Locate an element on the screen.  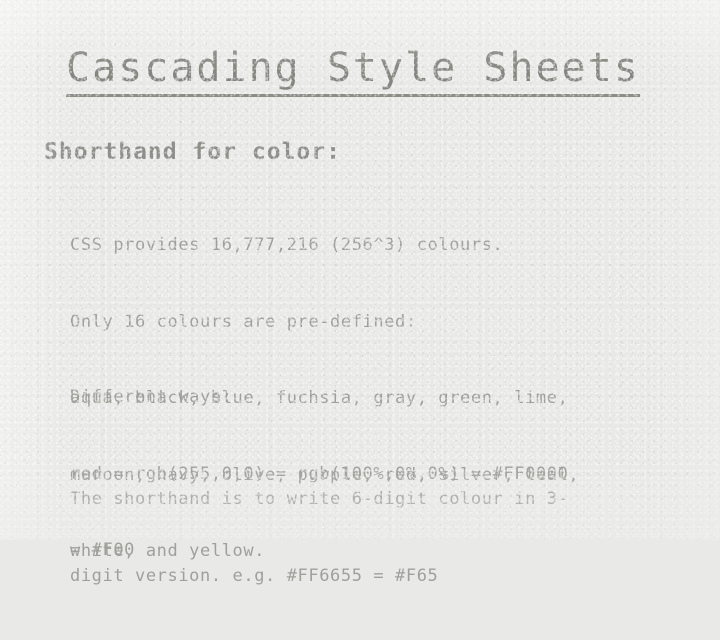
text-line: Different ways: is located at coordinates (151, 397).